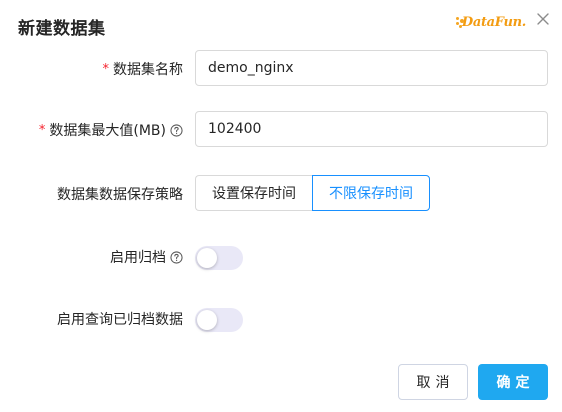  I want to click on archive-label-text: 启用归档, so click(138, 258).